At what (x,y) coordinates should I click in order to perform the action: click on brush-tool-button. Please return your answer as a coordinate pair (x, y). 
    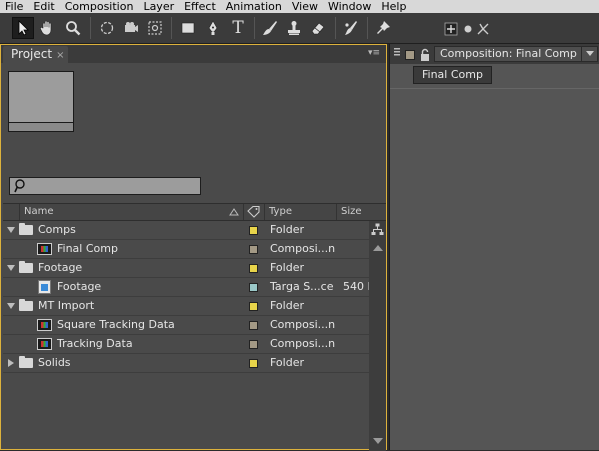
    Looking at the image, I should click on (270, 28).